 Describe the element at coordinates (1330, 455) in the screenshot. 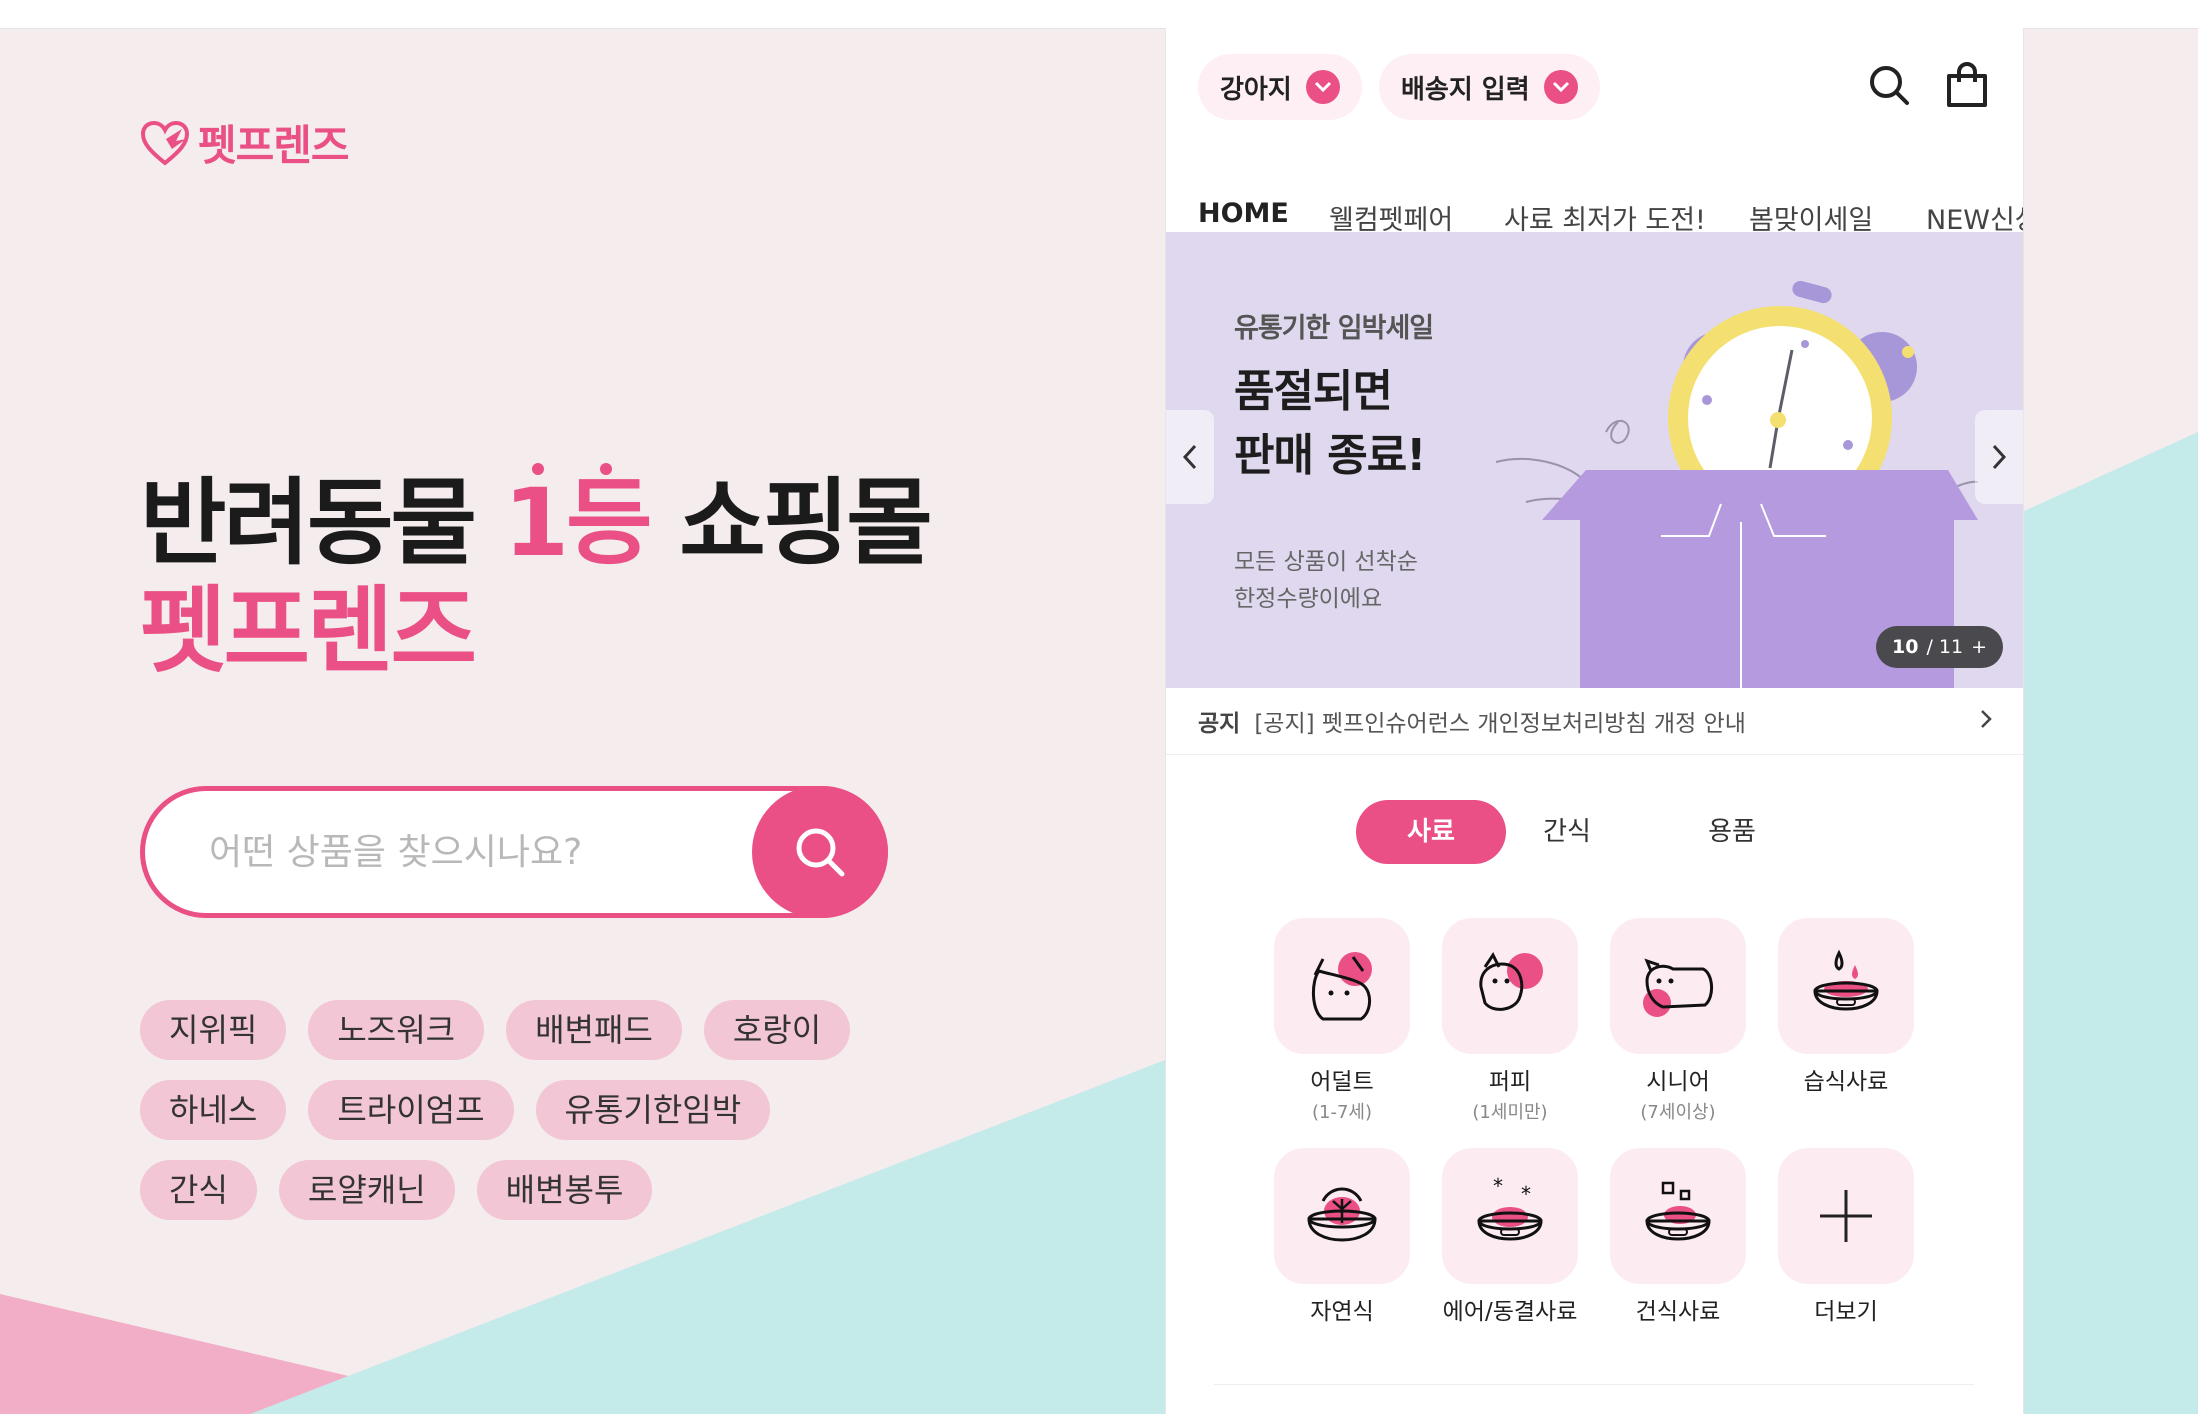

I see `banner-title-line2: 판매 종료!` at that location.